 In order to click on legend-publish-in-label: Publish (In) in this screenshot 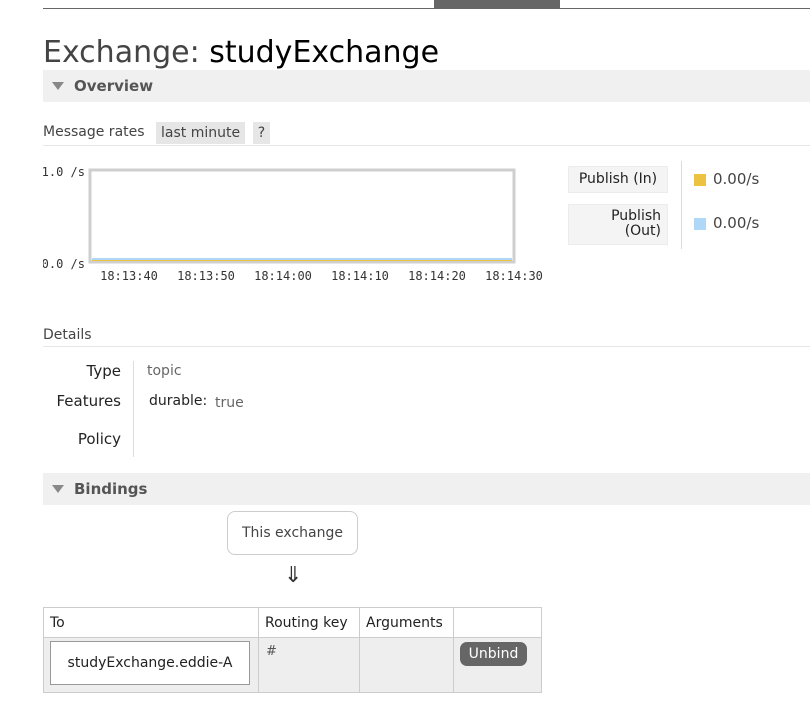, I will do `click(618, 179)`.